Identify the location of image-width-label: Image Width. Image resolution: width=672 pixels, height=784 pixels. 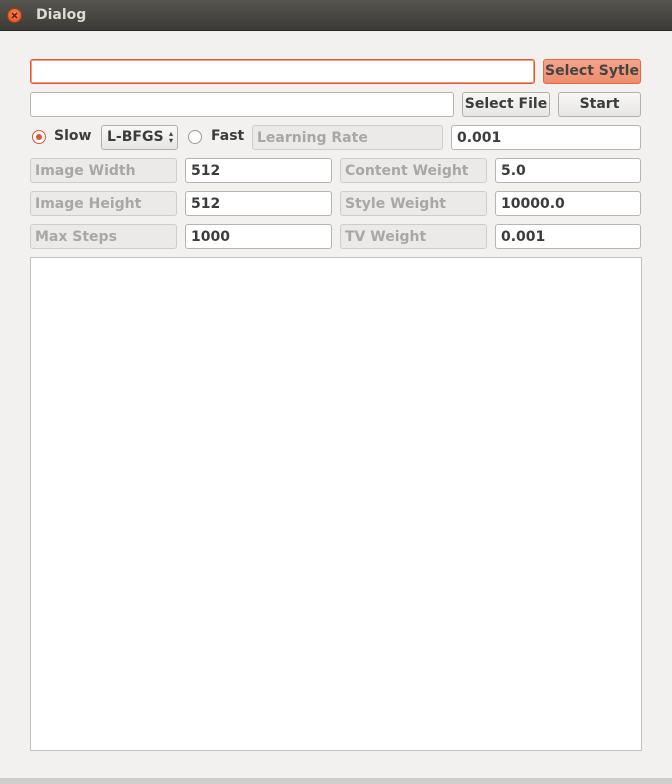
(103, 170).